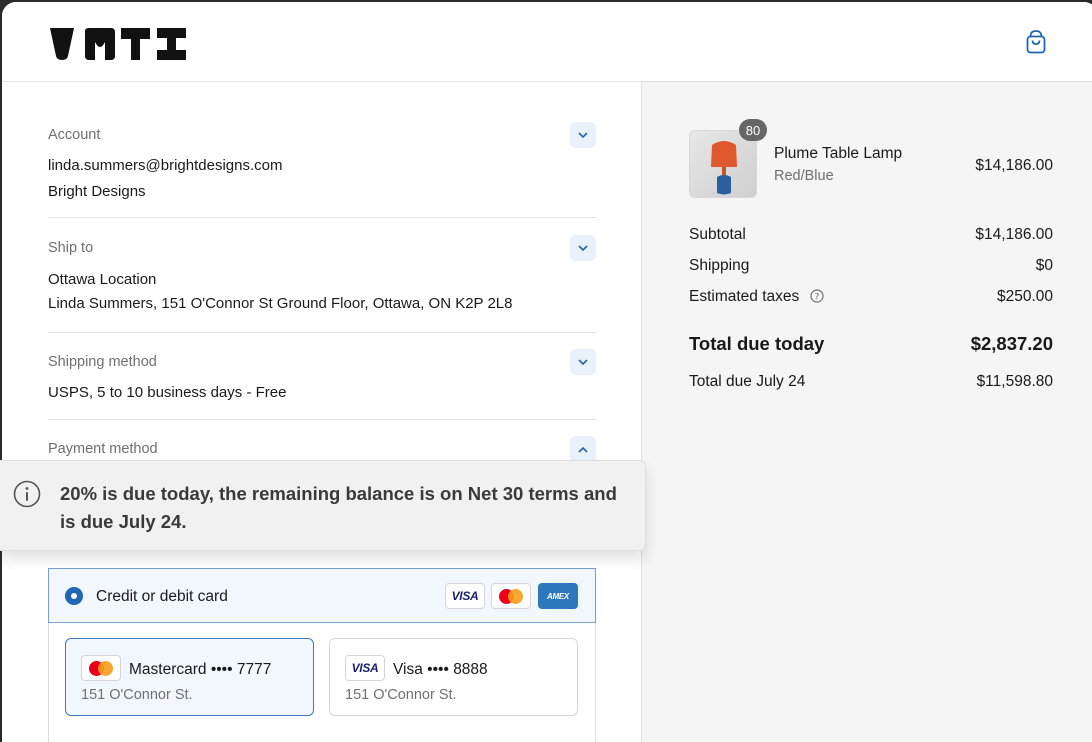 Image resolution: width=1092 pixels, height=742 pixels. I want to click on payment-method-collapse-button, so click(583, 449).